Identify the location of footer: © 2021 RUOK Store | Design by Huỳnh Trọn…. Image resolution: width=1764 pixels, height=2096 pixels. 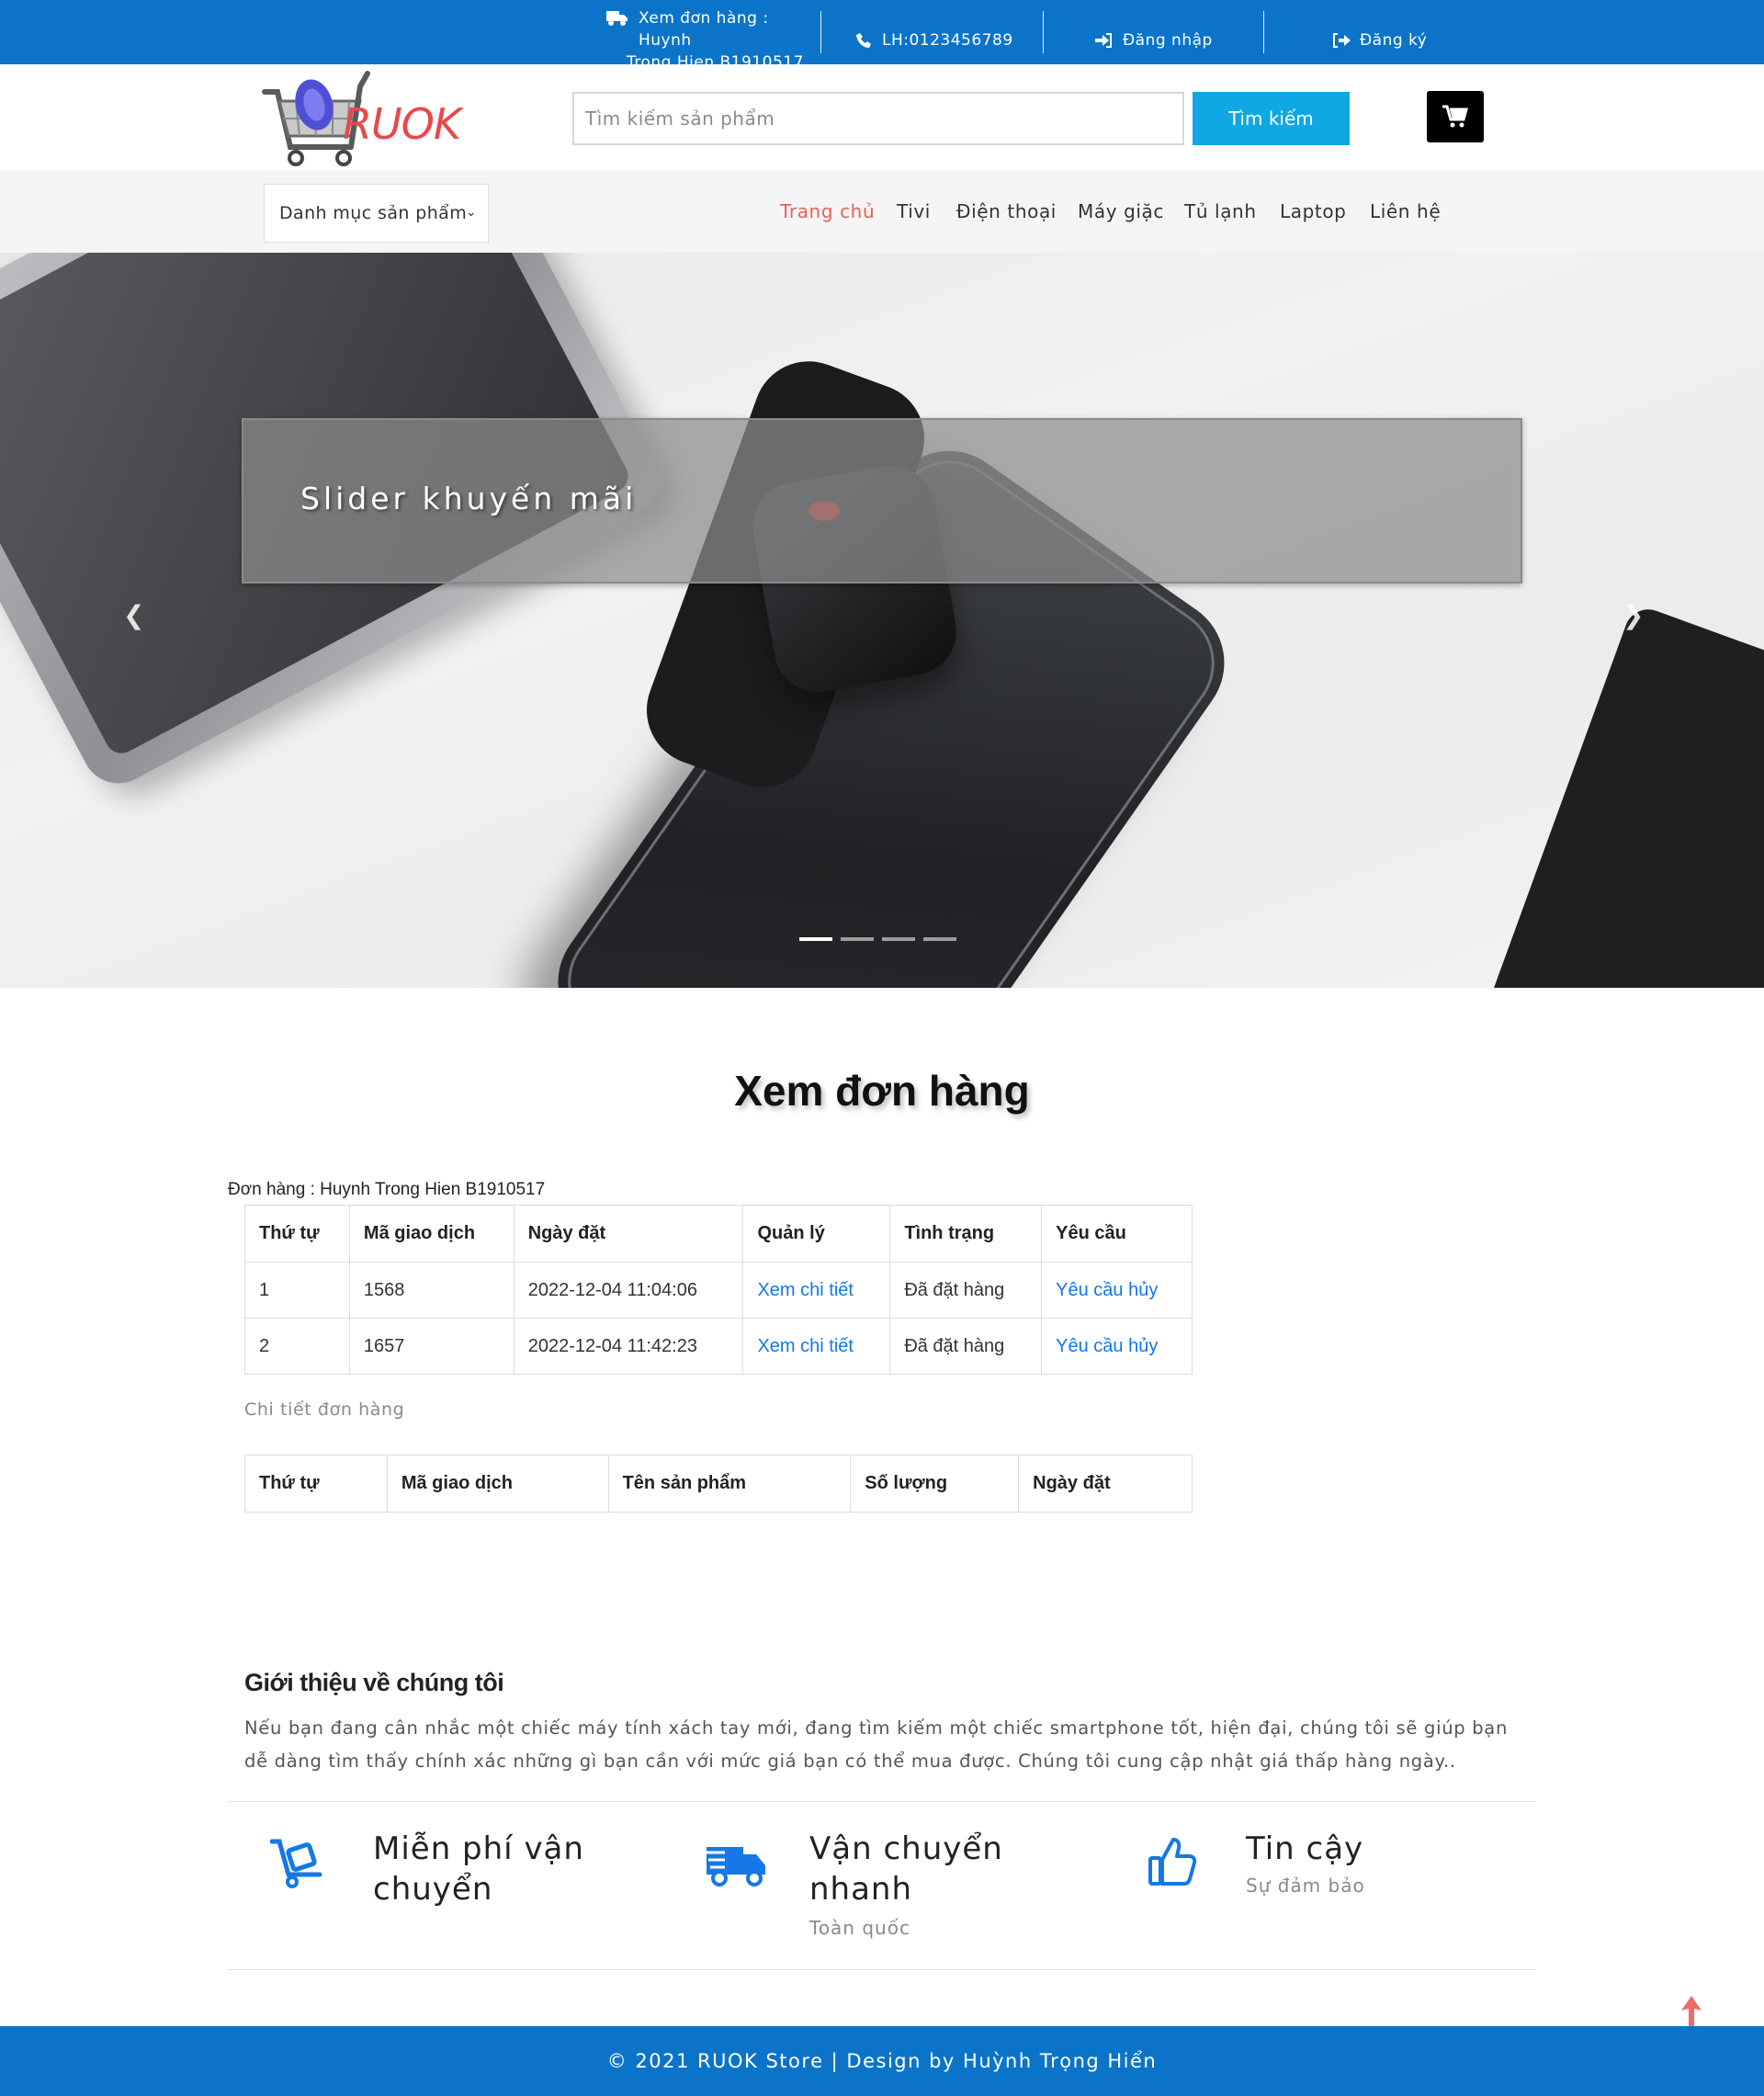
(882, 2061).